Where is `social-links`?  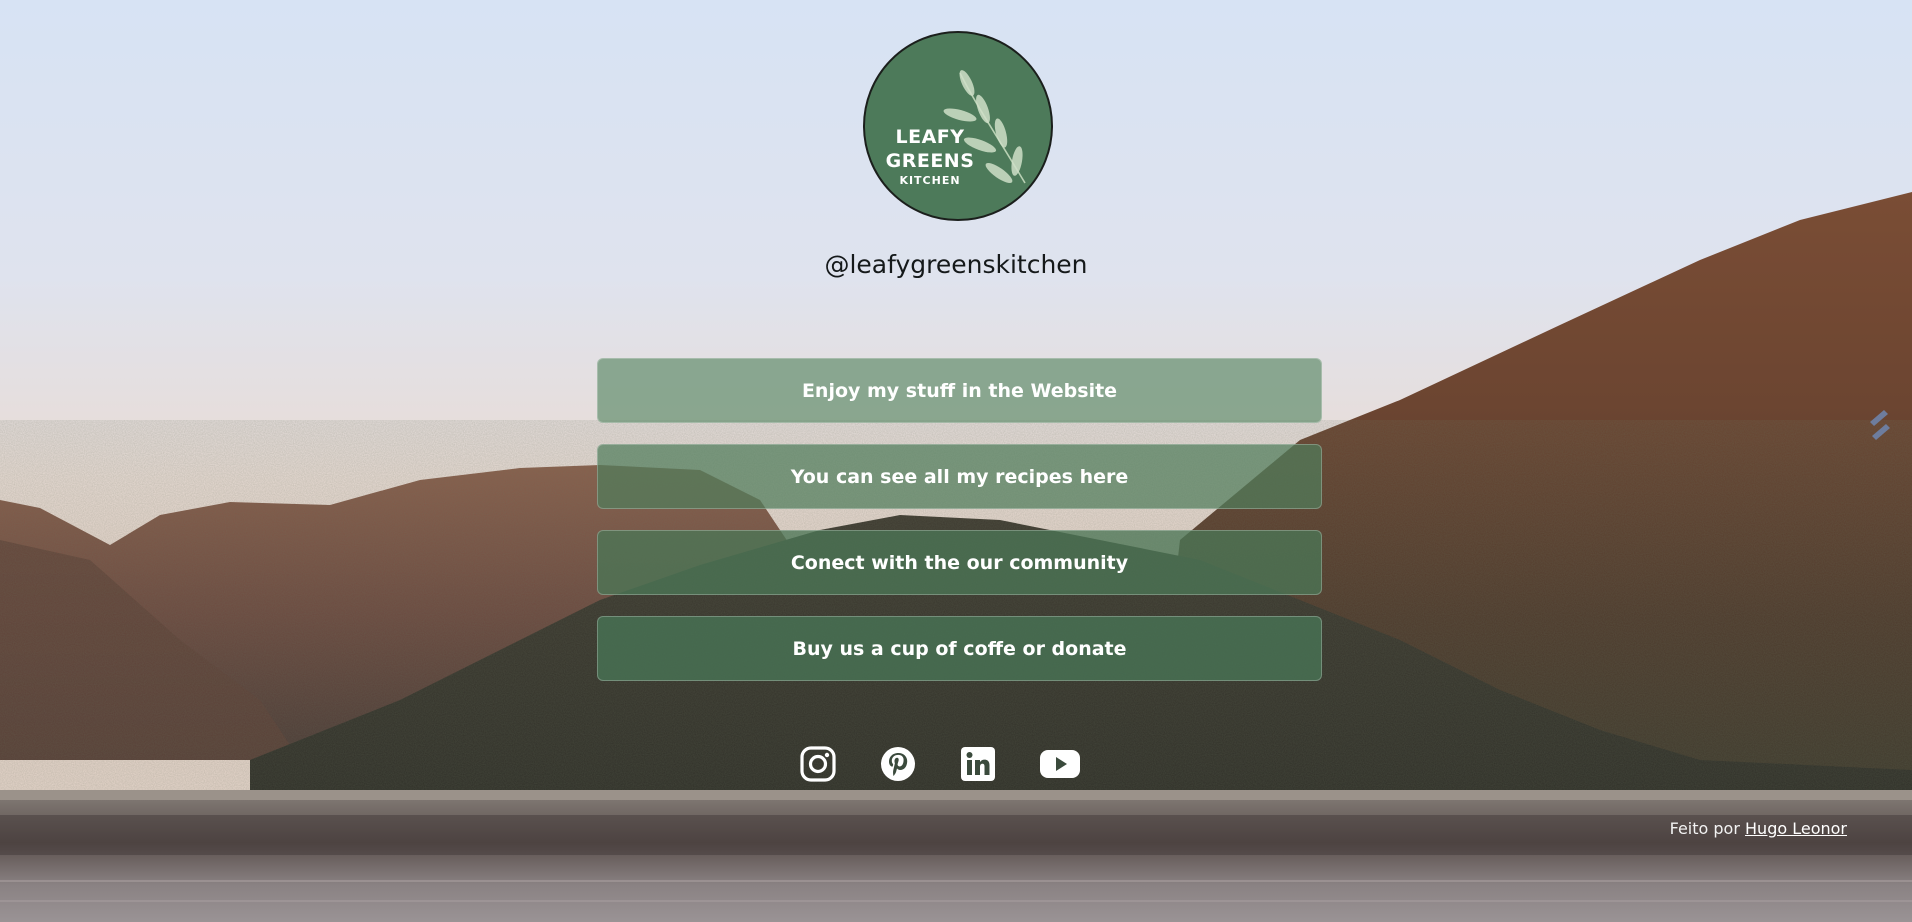 social-links is located at coordinates (949, 764).